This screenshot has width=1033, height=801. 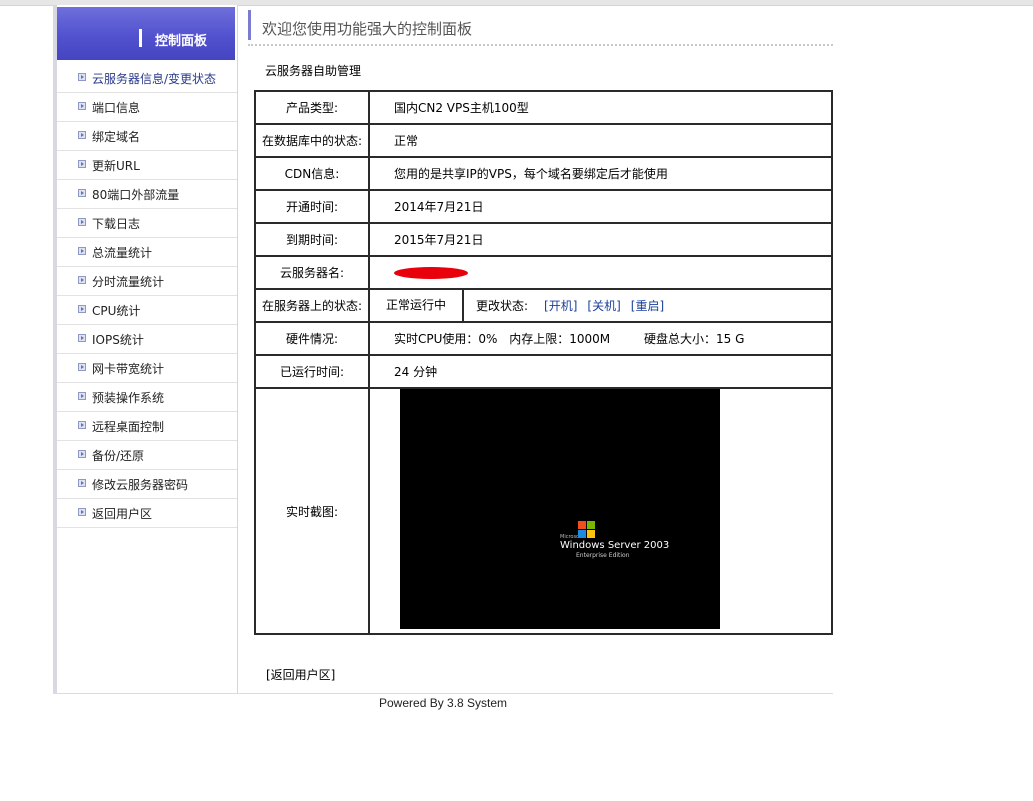 What do you see at coordinates (540, 45) in the screenshot?
I see `title-divider` at bounding box center [540, 45].